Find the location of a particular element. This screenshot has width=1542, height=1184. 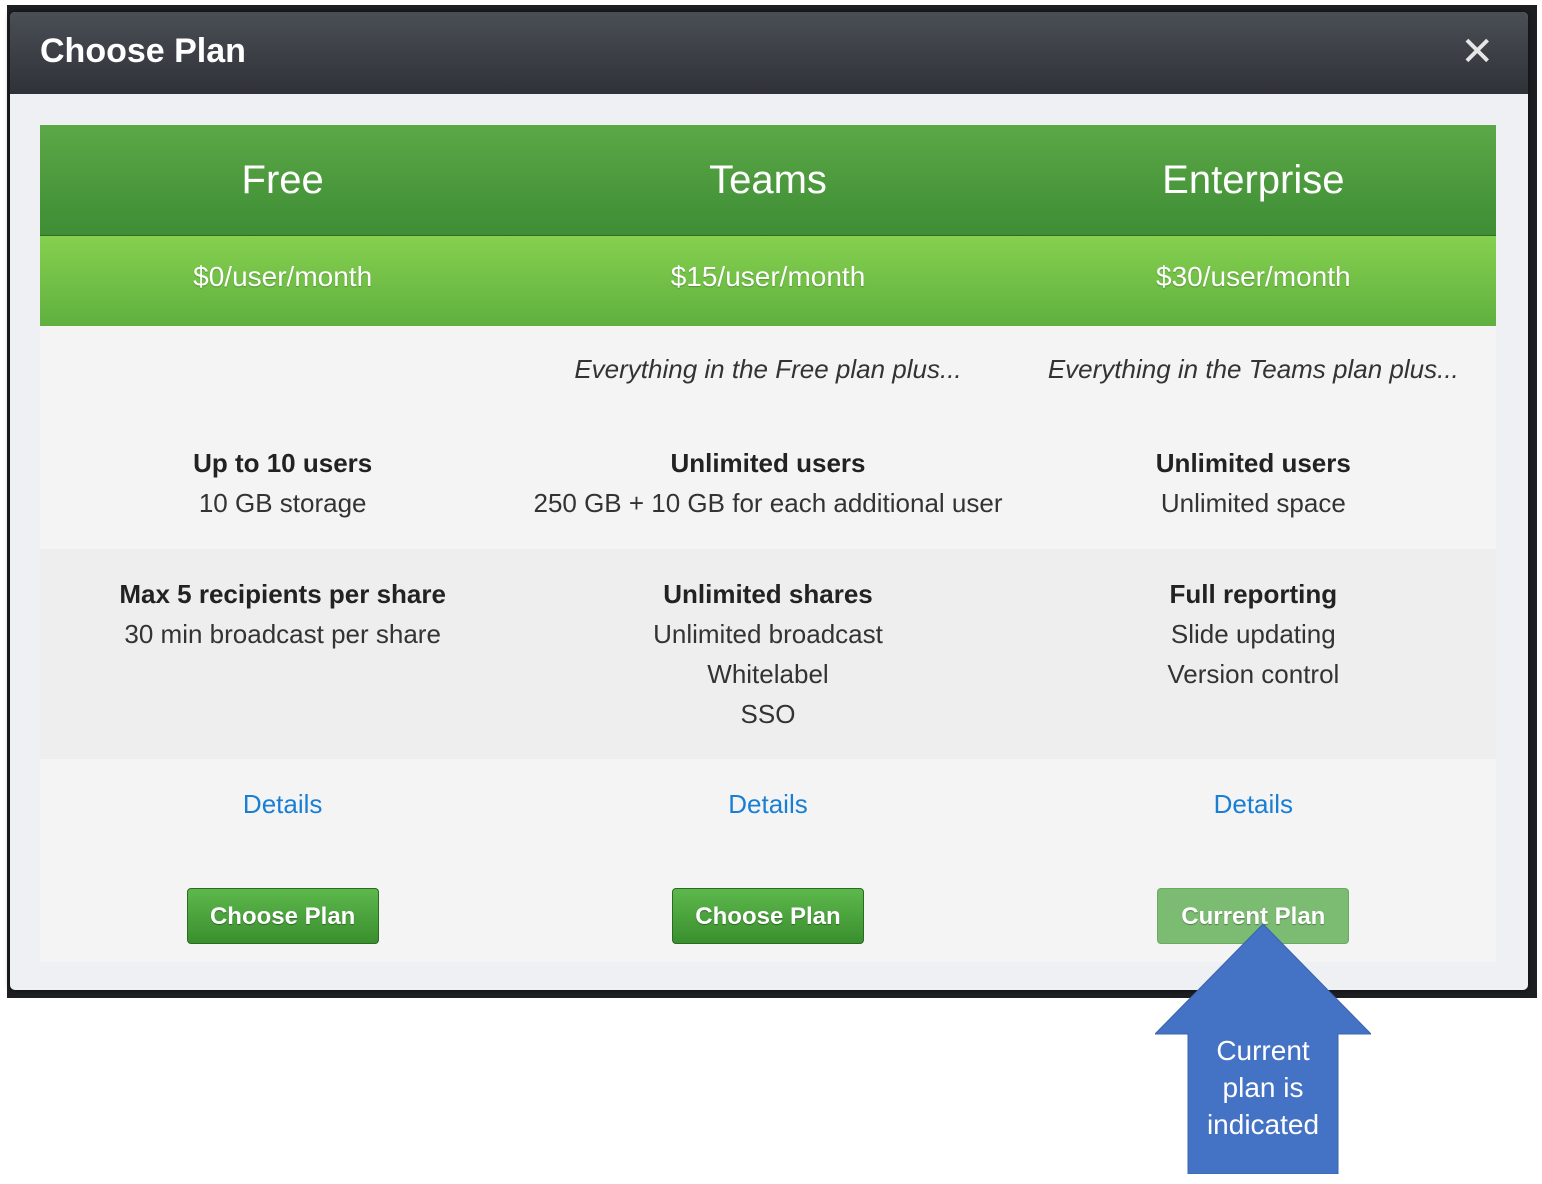

plan-details-row: Details Details Details is located at coordinates (768, 809).